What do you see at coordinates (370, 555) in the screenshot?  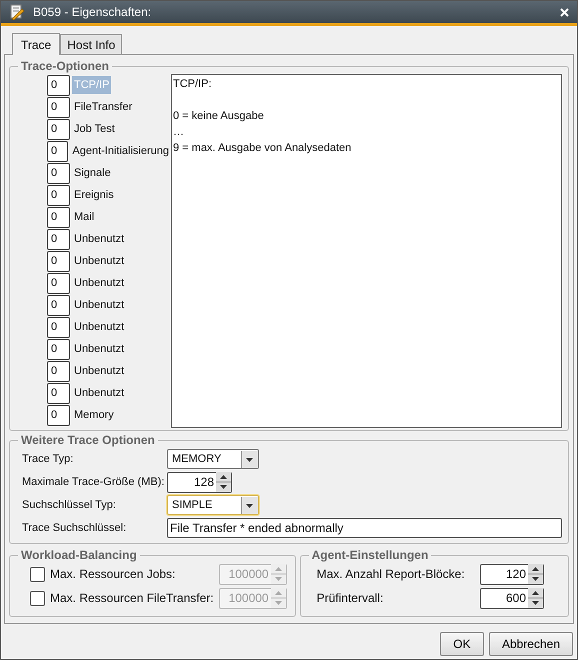 I see `group-title: Agent-Einstellungen` at bounding box center [370, 555].